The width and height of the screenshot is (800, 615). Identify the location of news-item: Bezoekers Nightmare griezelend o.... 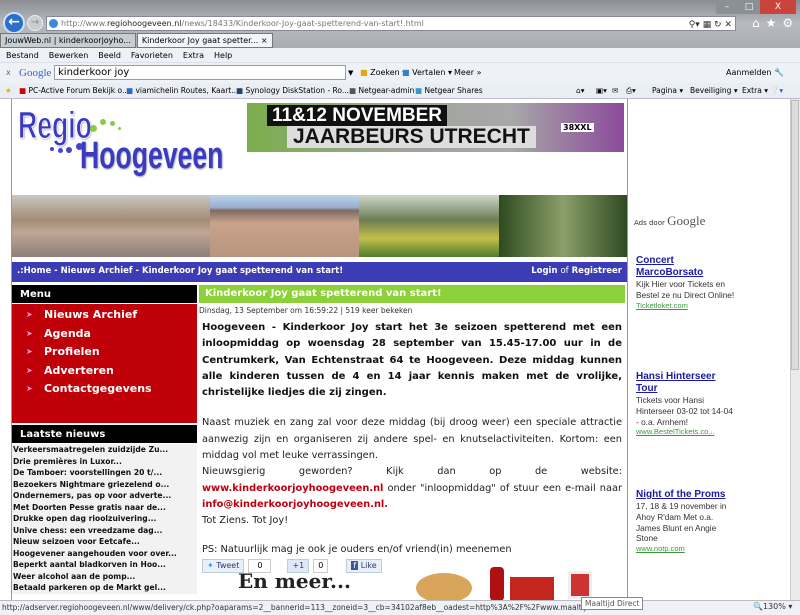
(105, 485).